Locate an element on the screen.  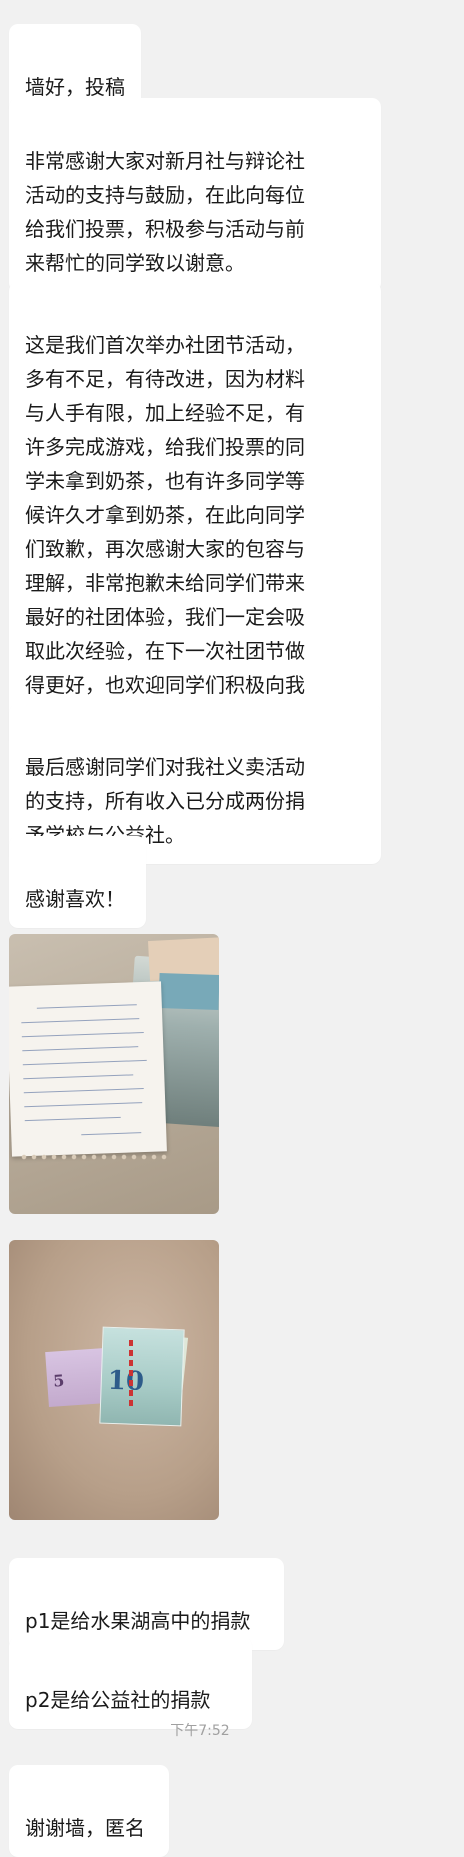
message-text: 墙好，投稿 is located at coordinates (75, 87).